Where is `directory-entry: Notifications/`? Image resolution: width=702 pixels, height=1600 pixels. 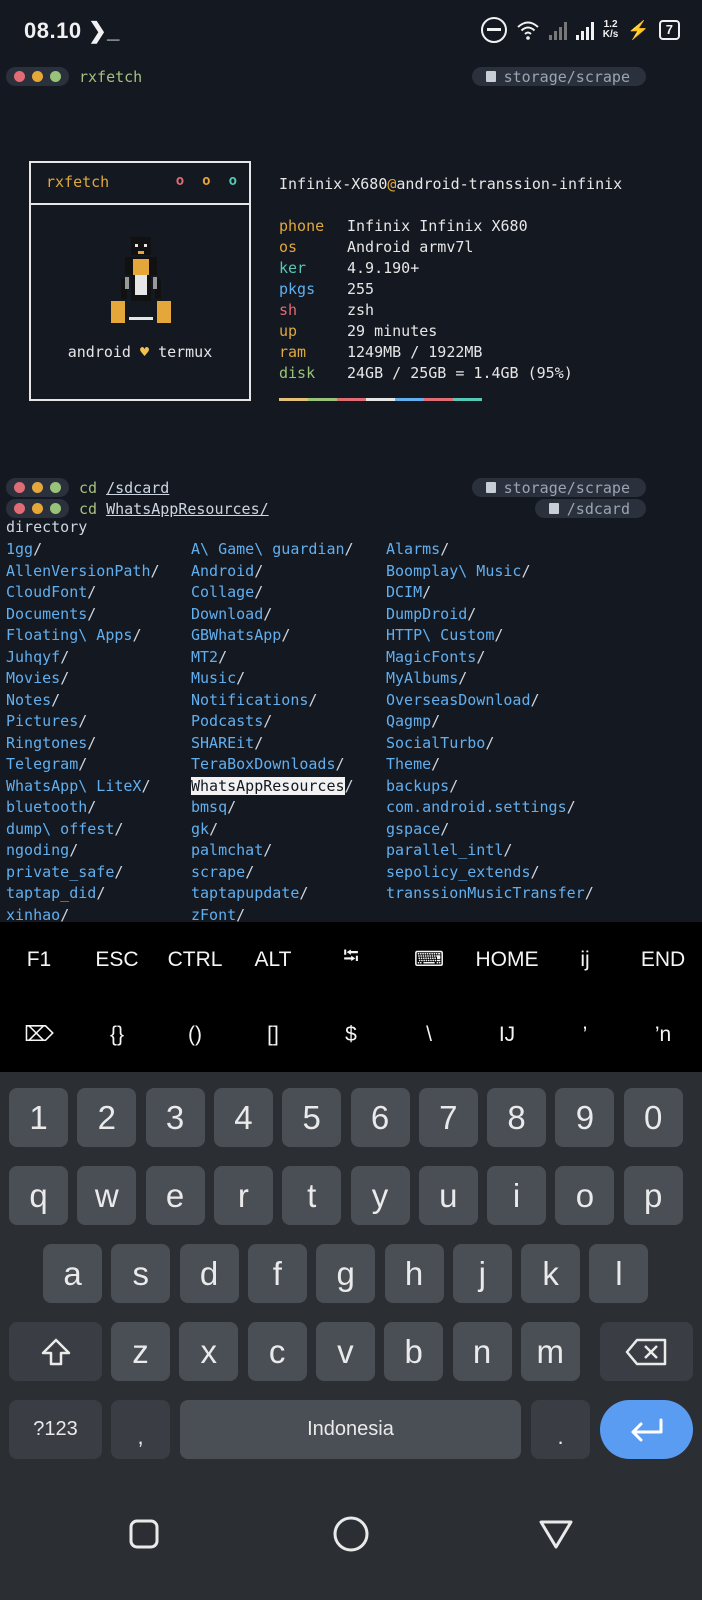
directory-entry: Notifications/ is located at coordinates (272, 701).